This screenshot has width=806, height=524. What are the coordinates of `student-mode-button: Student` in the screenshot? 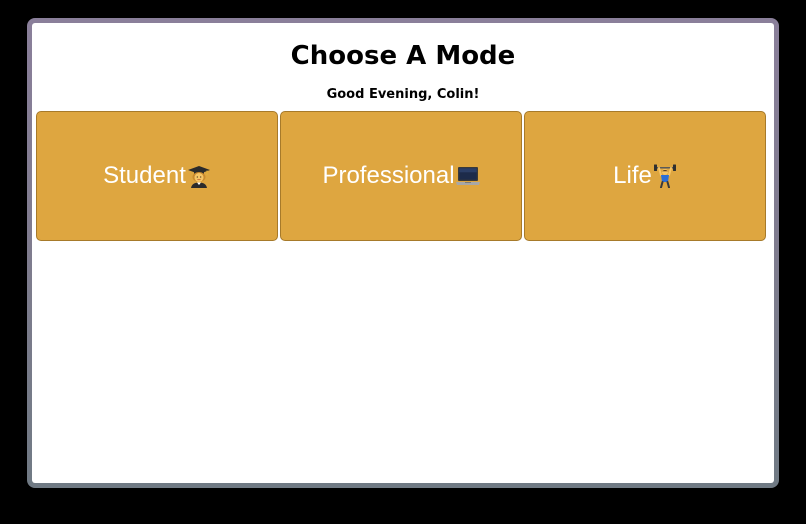 It's located at (157, 176).